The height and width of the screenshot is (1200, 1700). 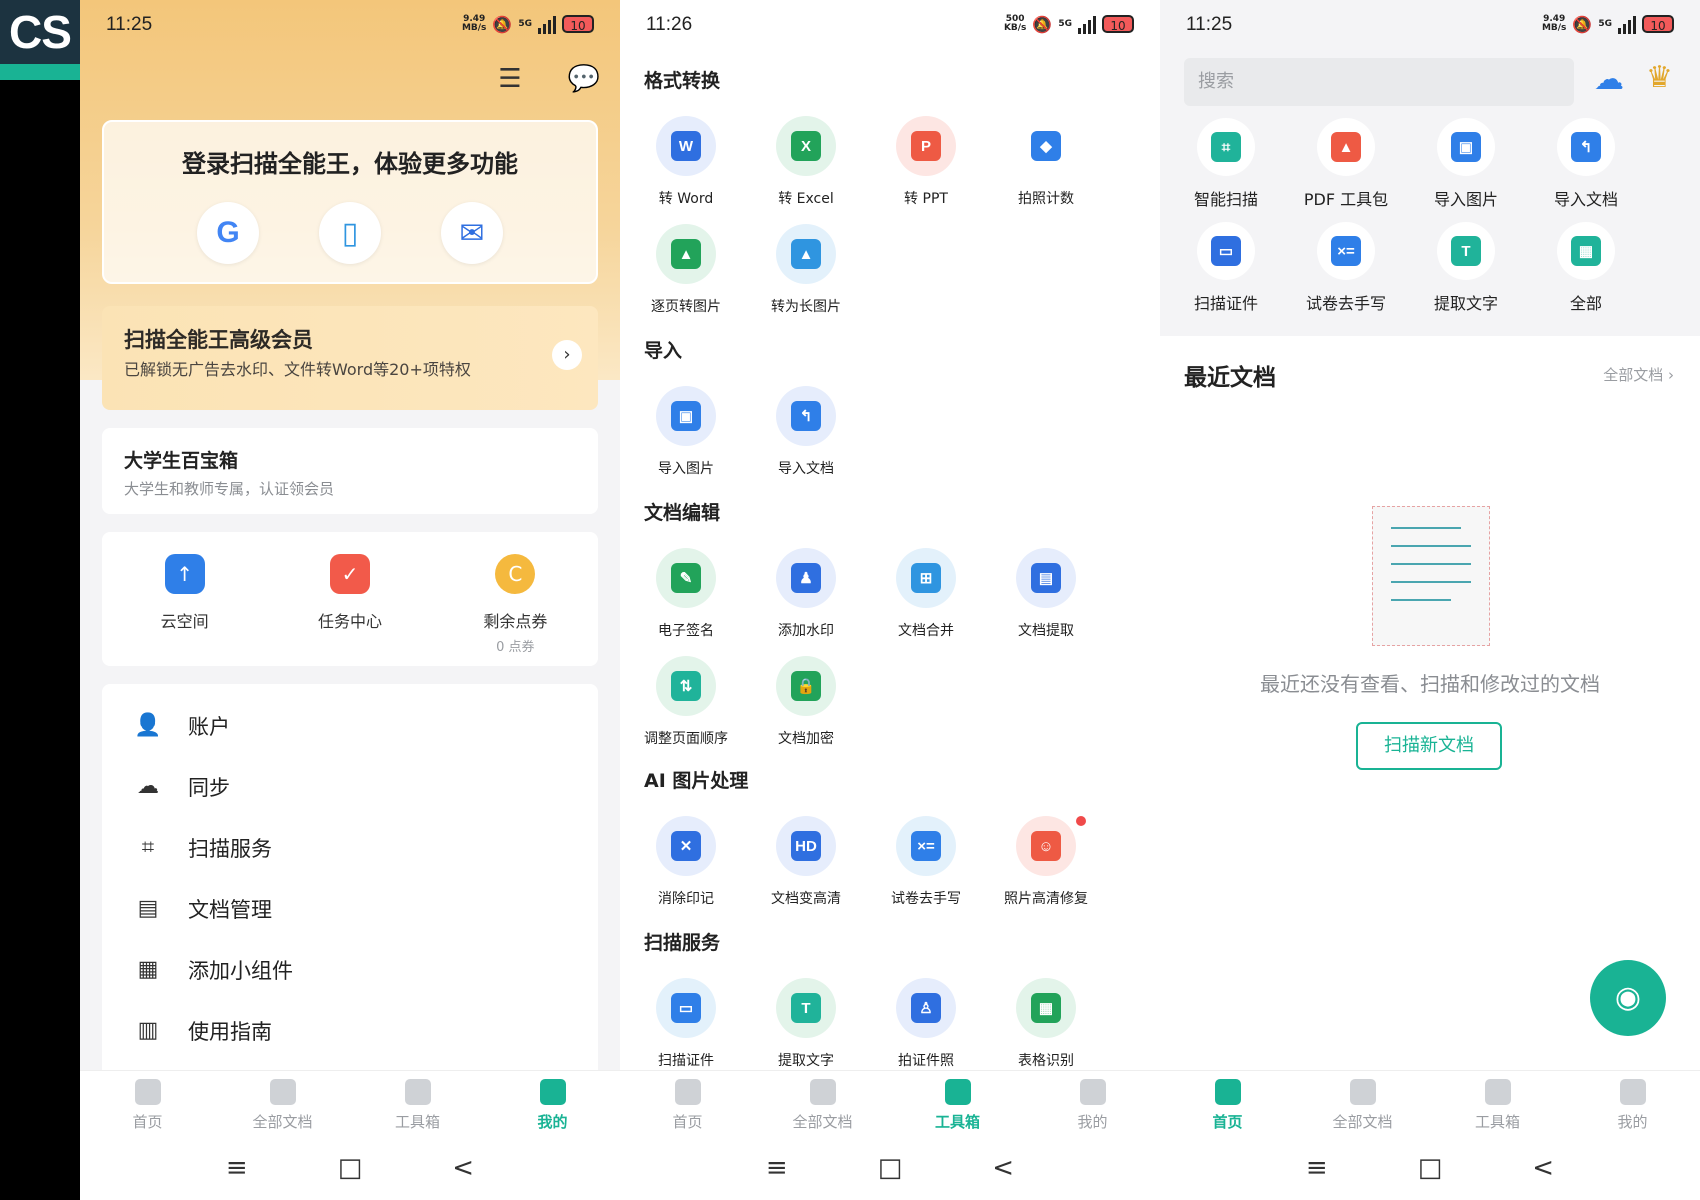 What do you see at coordinates (525, 23) in the screenshot?
I see `network-type: 5G` at bounding box center [525, 23].